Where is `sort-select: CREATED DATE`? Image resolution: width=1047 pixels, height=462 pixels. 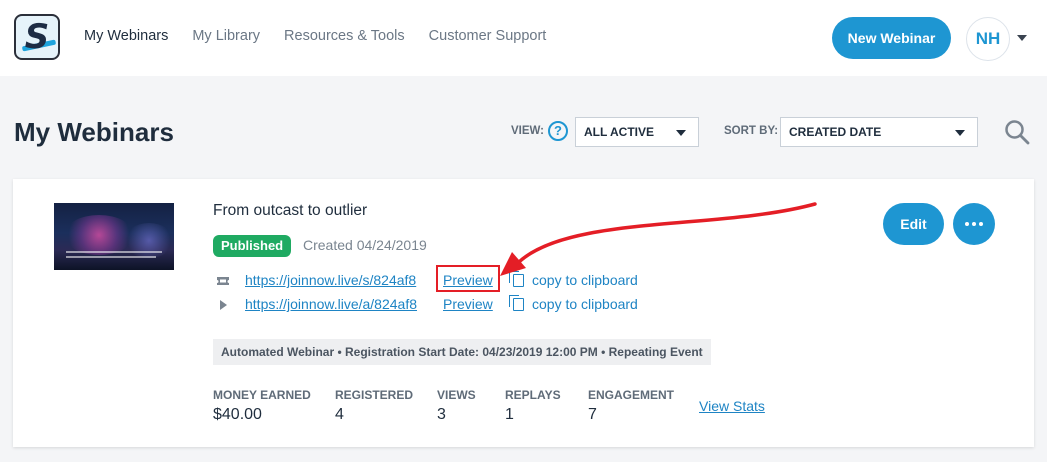 sort-select: CREATED DATE is located at coordinates (879, 132).